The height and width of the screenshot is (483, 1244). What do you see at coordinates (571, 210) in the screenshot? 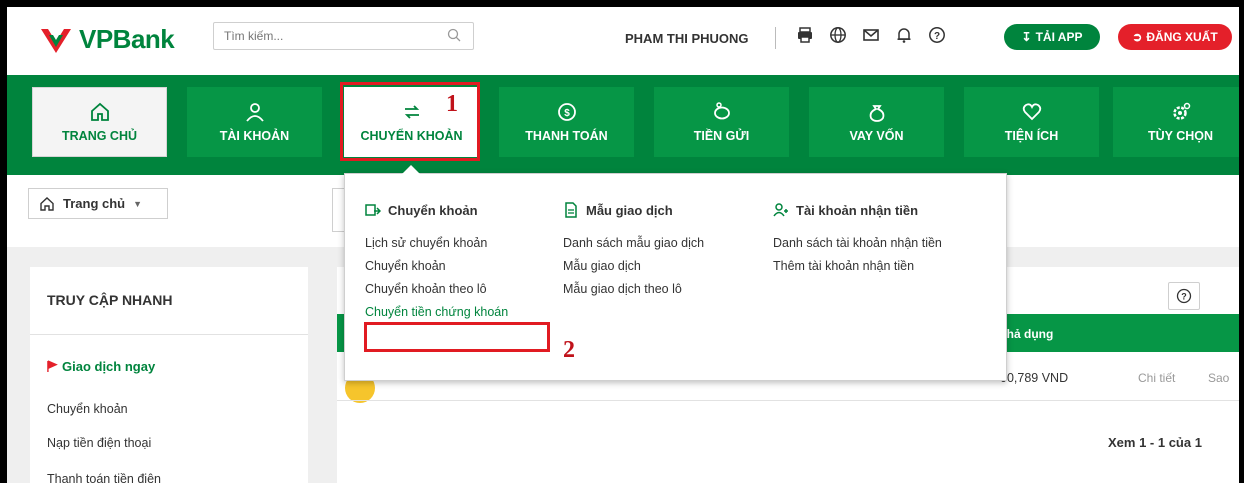
I see `document-icon` at bounding box center [571, 210].